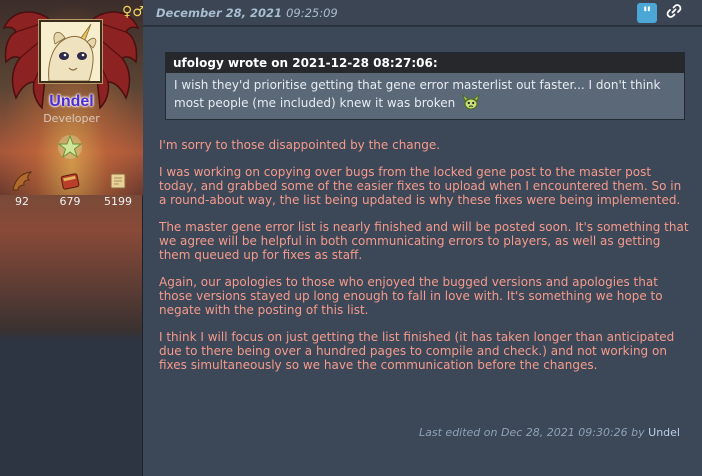  I want to click on stat-wings: 92, so click(22, 189).